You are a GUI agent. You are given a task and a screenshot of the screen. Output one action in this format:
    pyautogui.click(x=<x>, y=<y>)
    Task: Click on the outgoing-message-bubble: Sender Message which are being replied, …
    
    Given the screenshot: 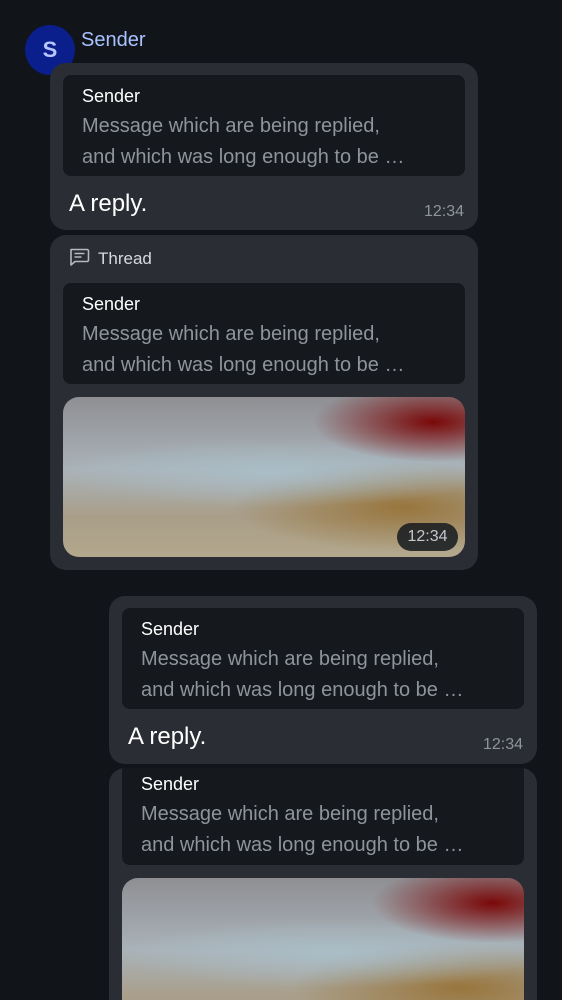 What is the action you would take?
    pyautogui.click(x=323, y=680)
    